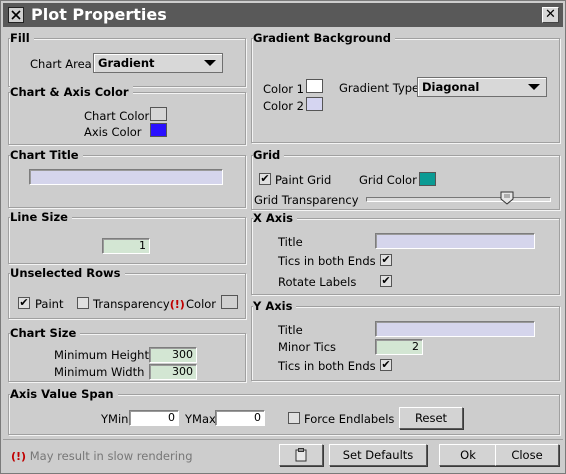 The width and height of the screenshot is (566, 474). What do you see at coordinates (173, 372) in the screenshot?
I see `min-width-input: 300` at bounding box center [173, 372].